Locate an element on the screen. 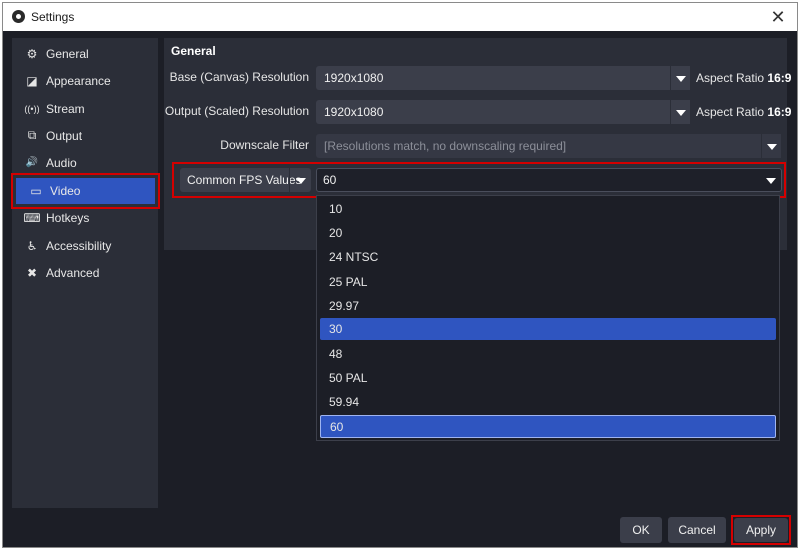 The image size is (800, 550). sidebar-item-label: Appearance is located at coordinates (78, 80).